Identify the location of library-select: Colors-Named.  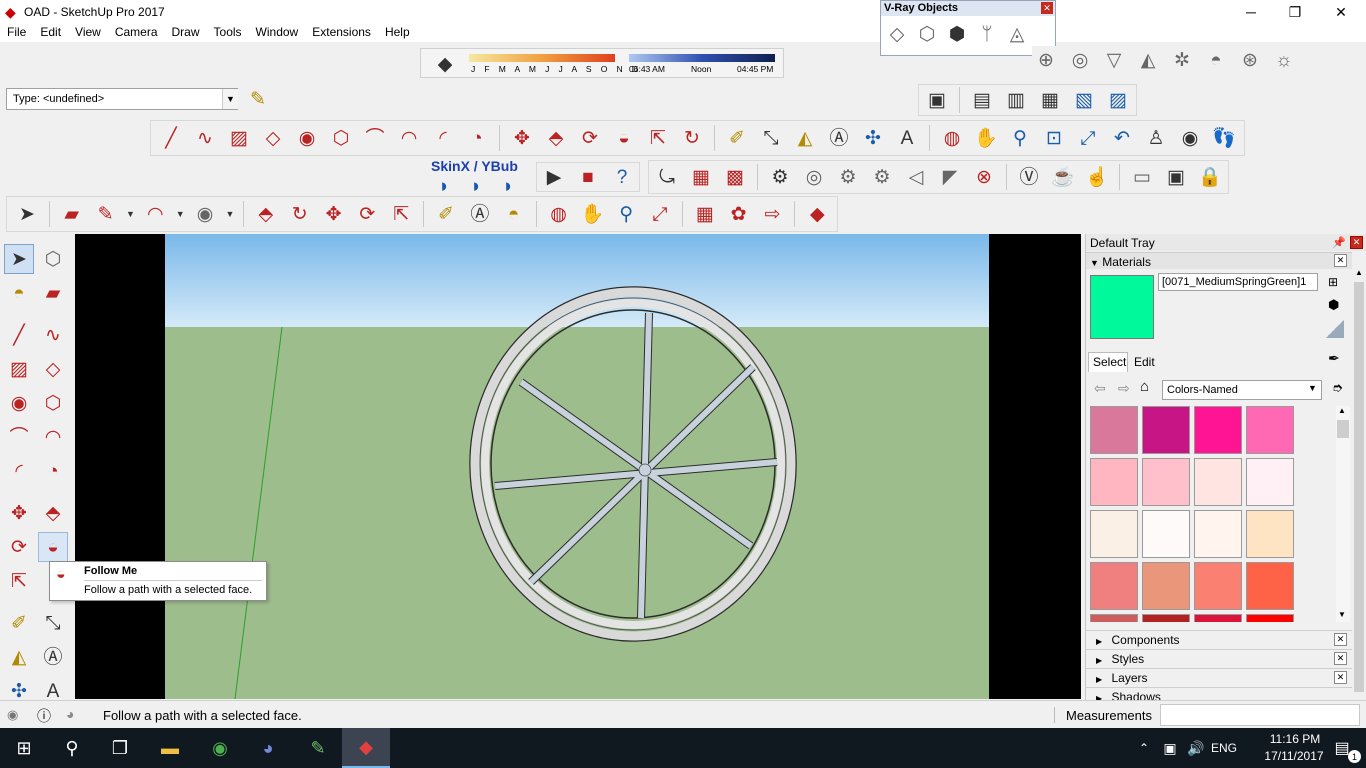
(1242, 390).